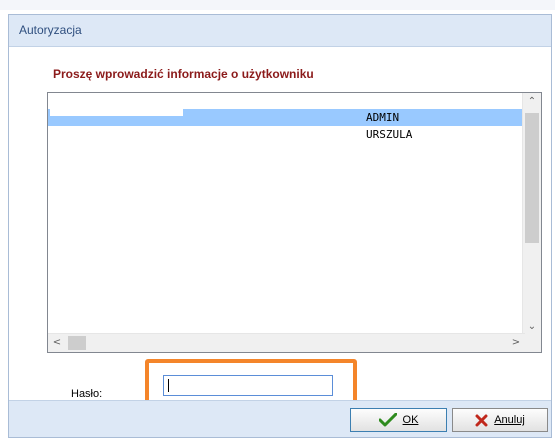  I want to click on horizontal-scrollbar: < >, so click(286, 342).